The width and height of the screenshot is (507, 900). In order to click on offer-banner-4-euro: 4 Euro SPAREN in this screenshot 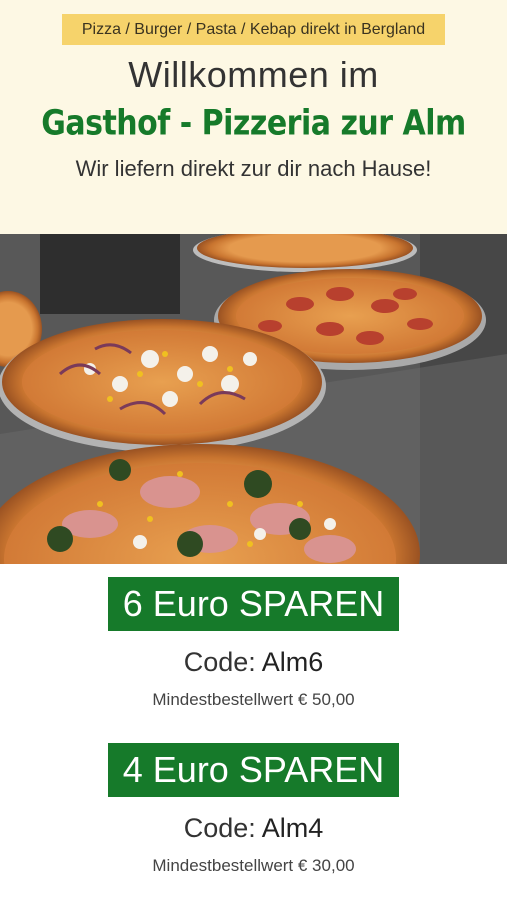, I will do `click(253, 770)`.